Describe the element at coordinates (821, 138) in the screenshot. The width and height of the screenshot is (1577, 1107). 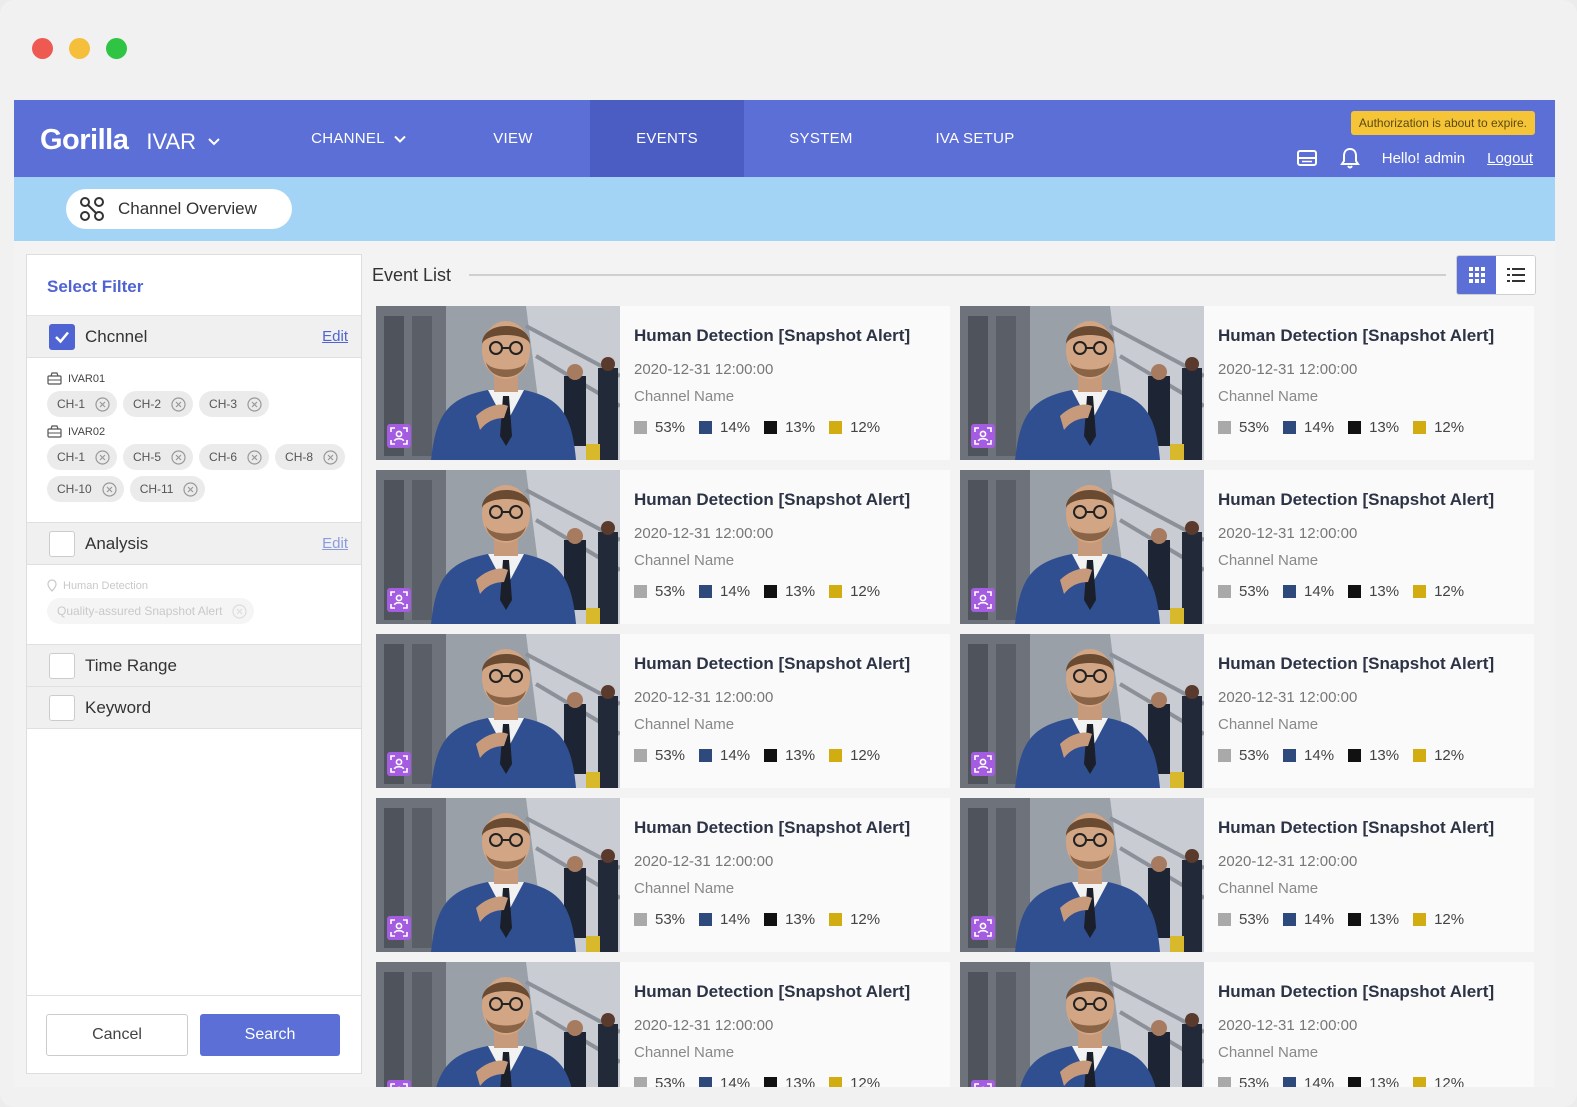
I see `nav-system: SYSTEM` at that location.